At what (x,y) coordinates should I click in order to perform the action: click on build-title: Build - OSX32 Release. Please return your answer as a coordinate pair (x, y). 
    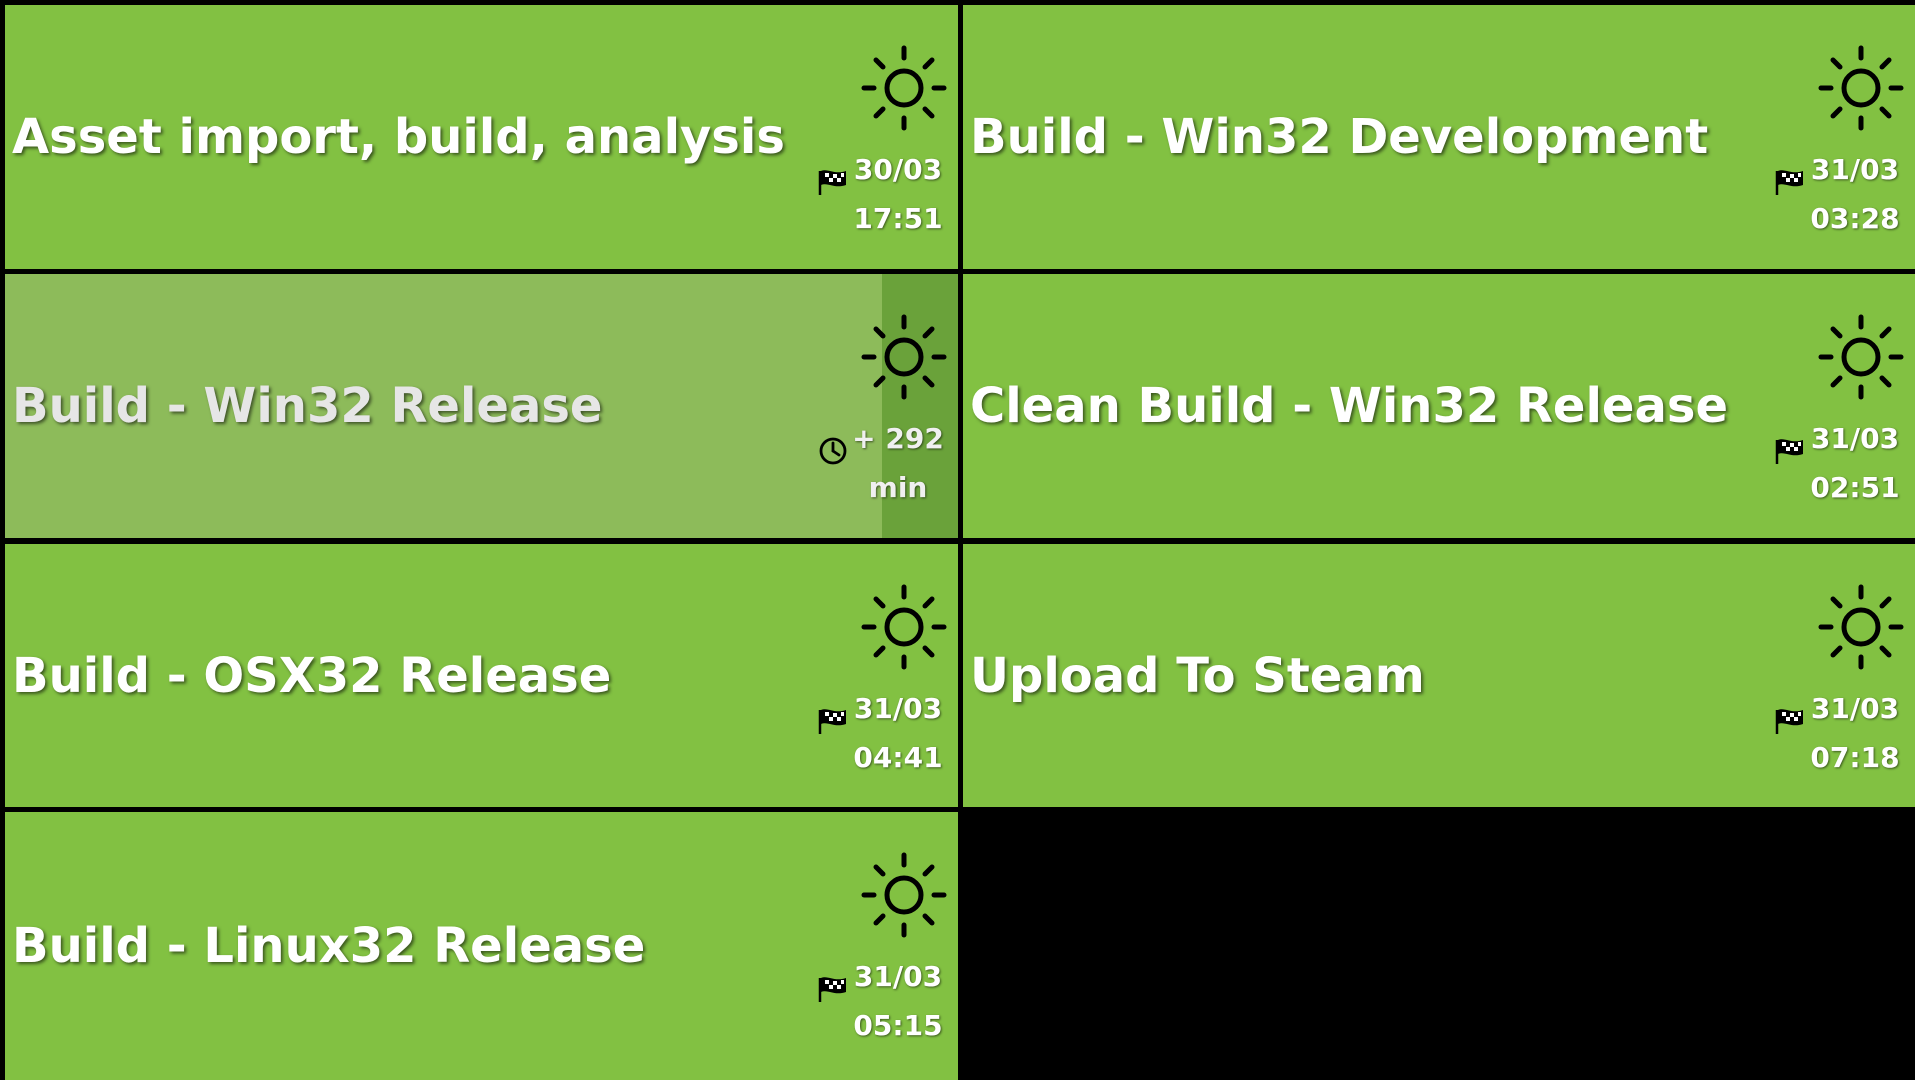
    Looking at the image, I should click on (312, 675).